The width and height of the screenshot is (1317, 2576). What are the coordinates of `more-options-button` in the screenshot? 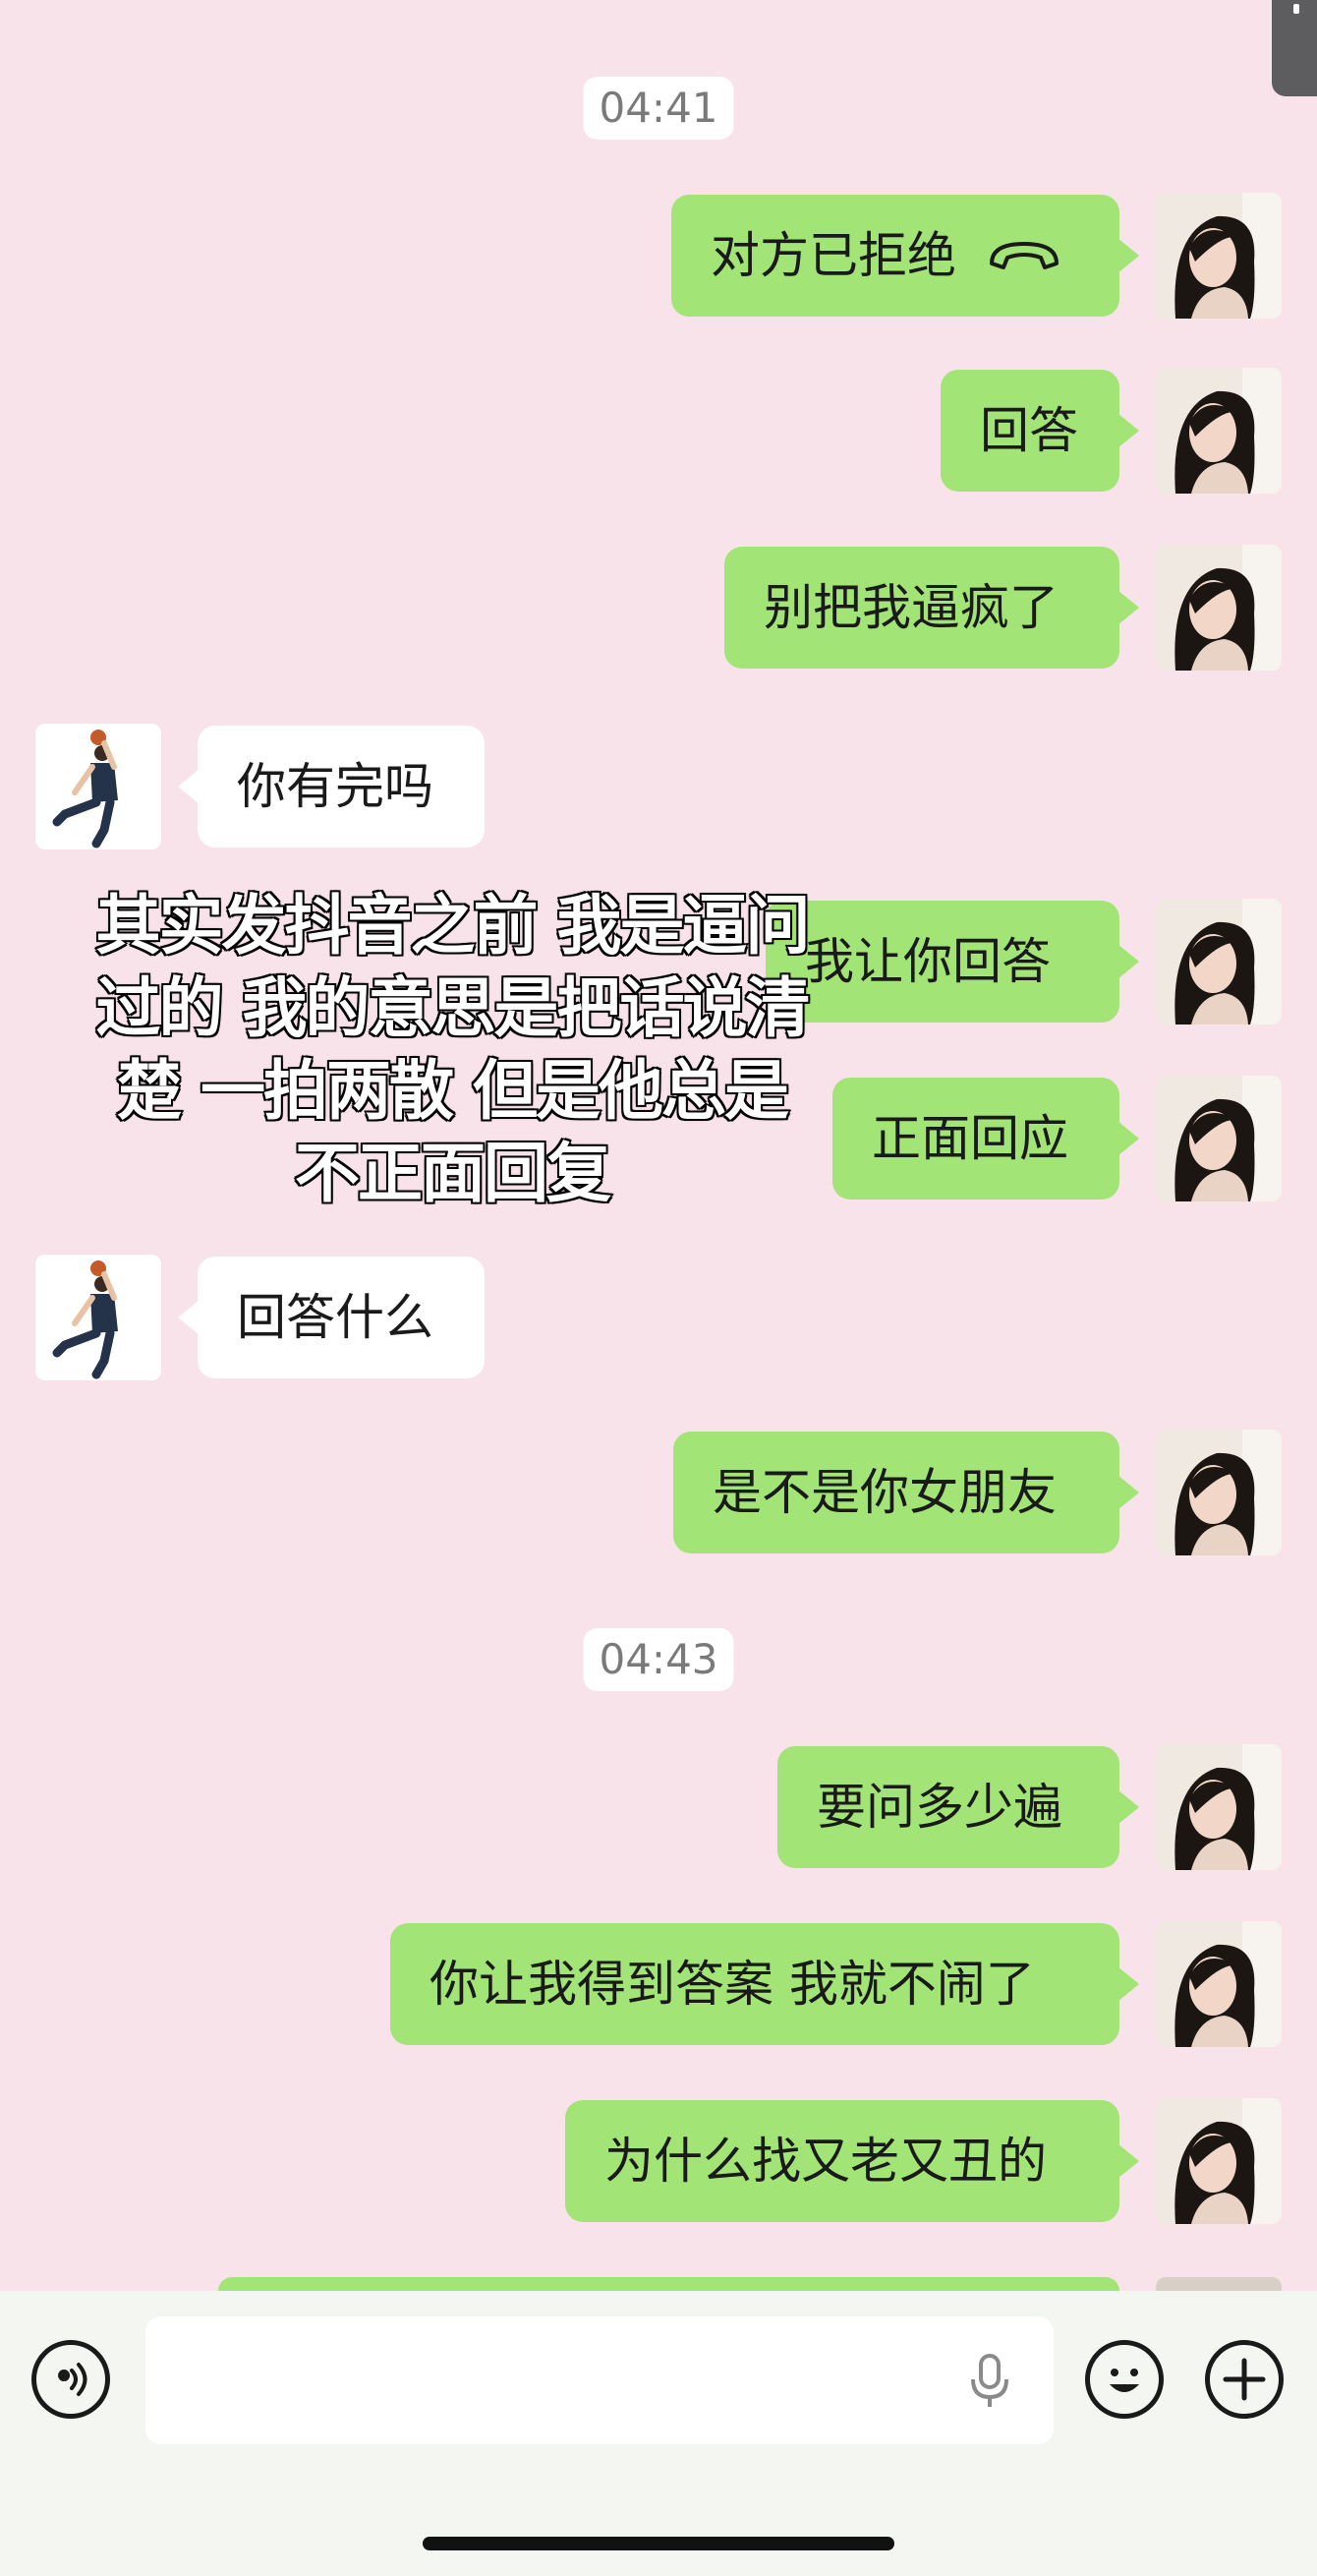 It's located at (1244, 2379).